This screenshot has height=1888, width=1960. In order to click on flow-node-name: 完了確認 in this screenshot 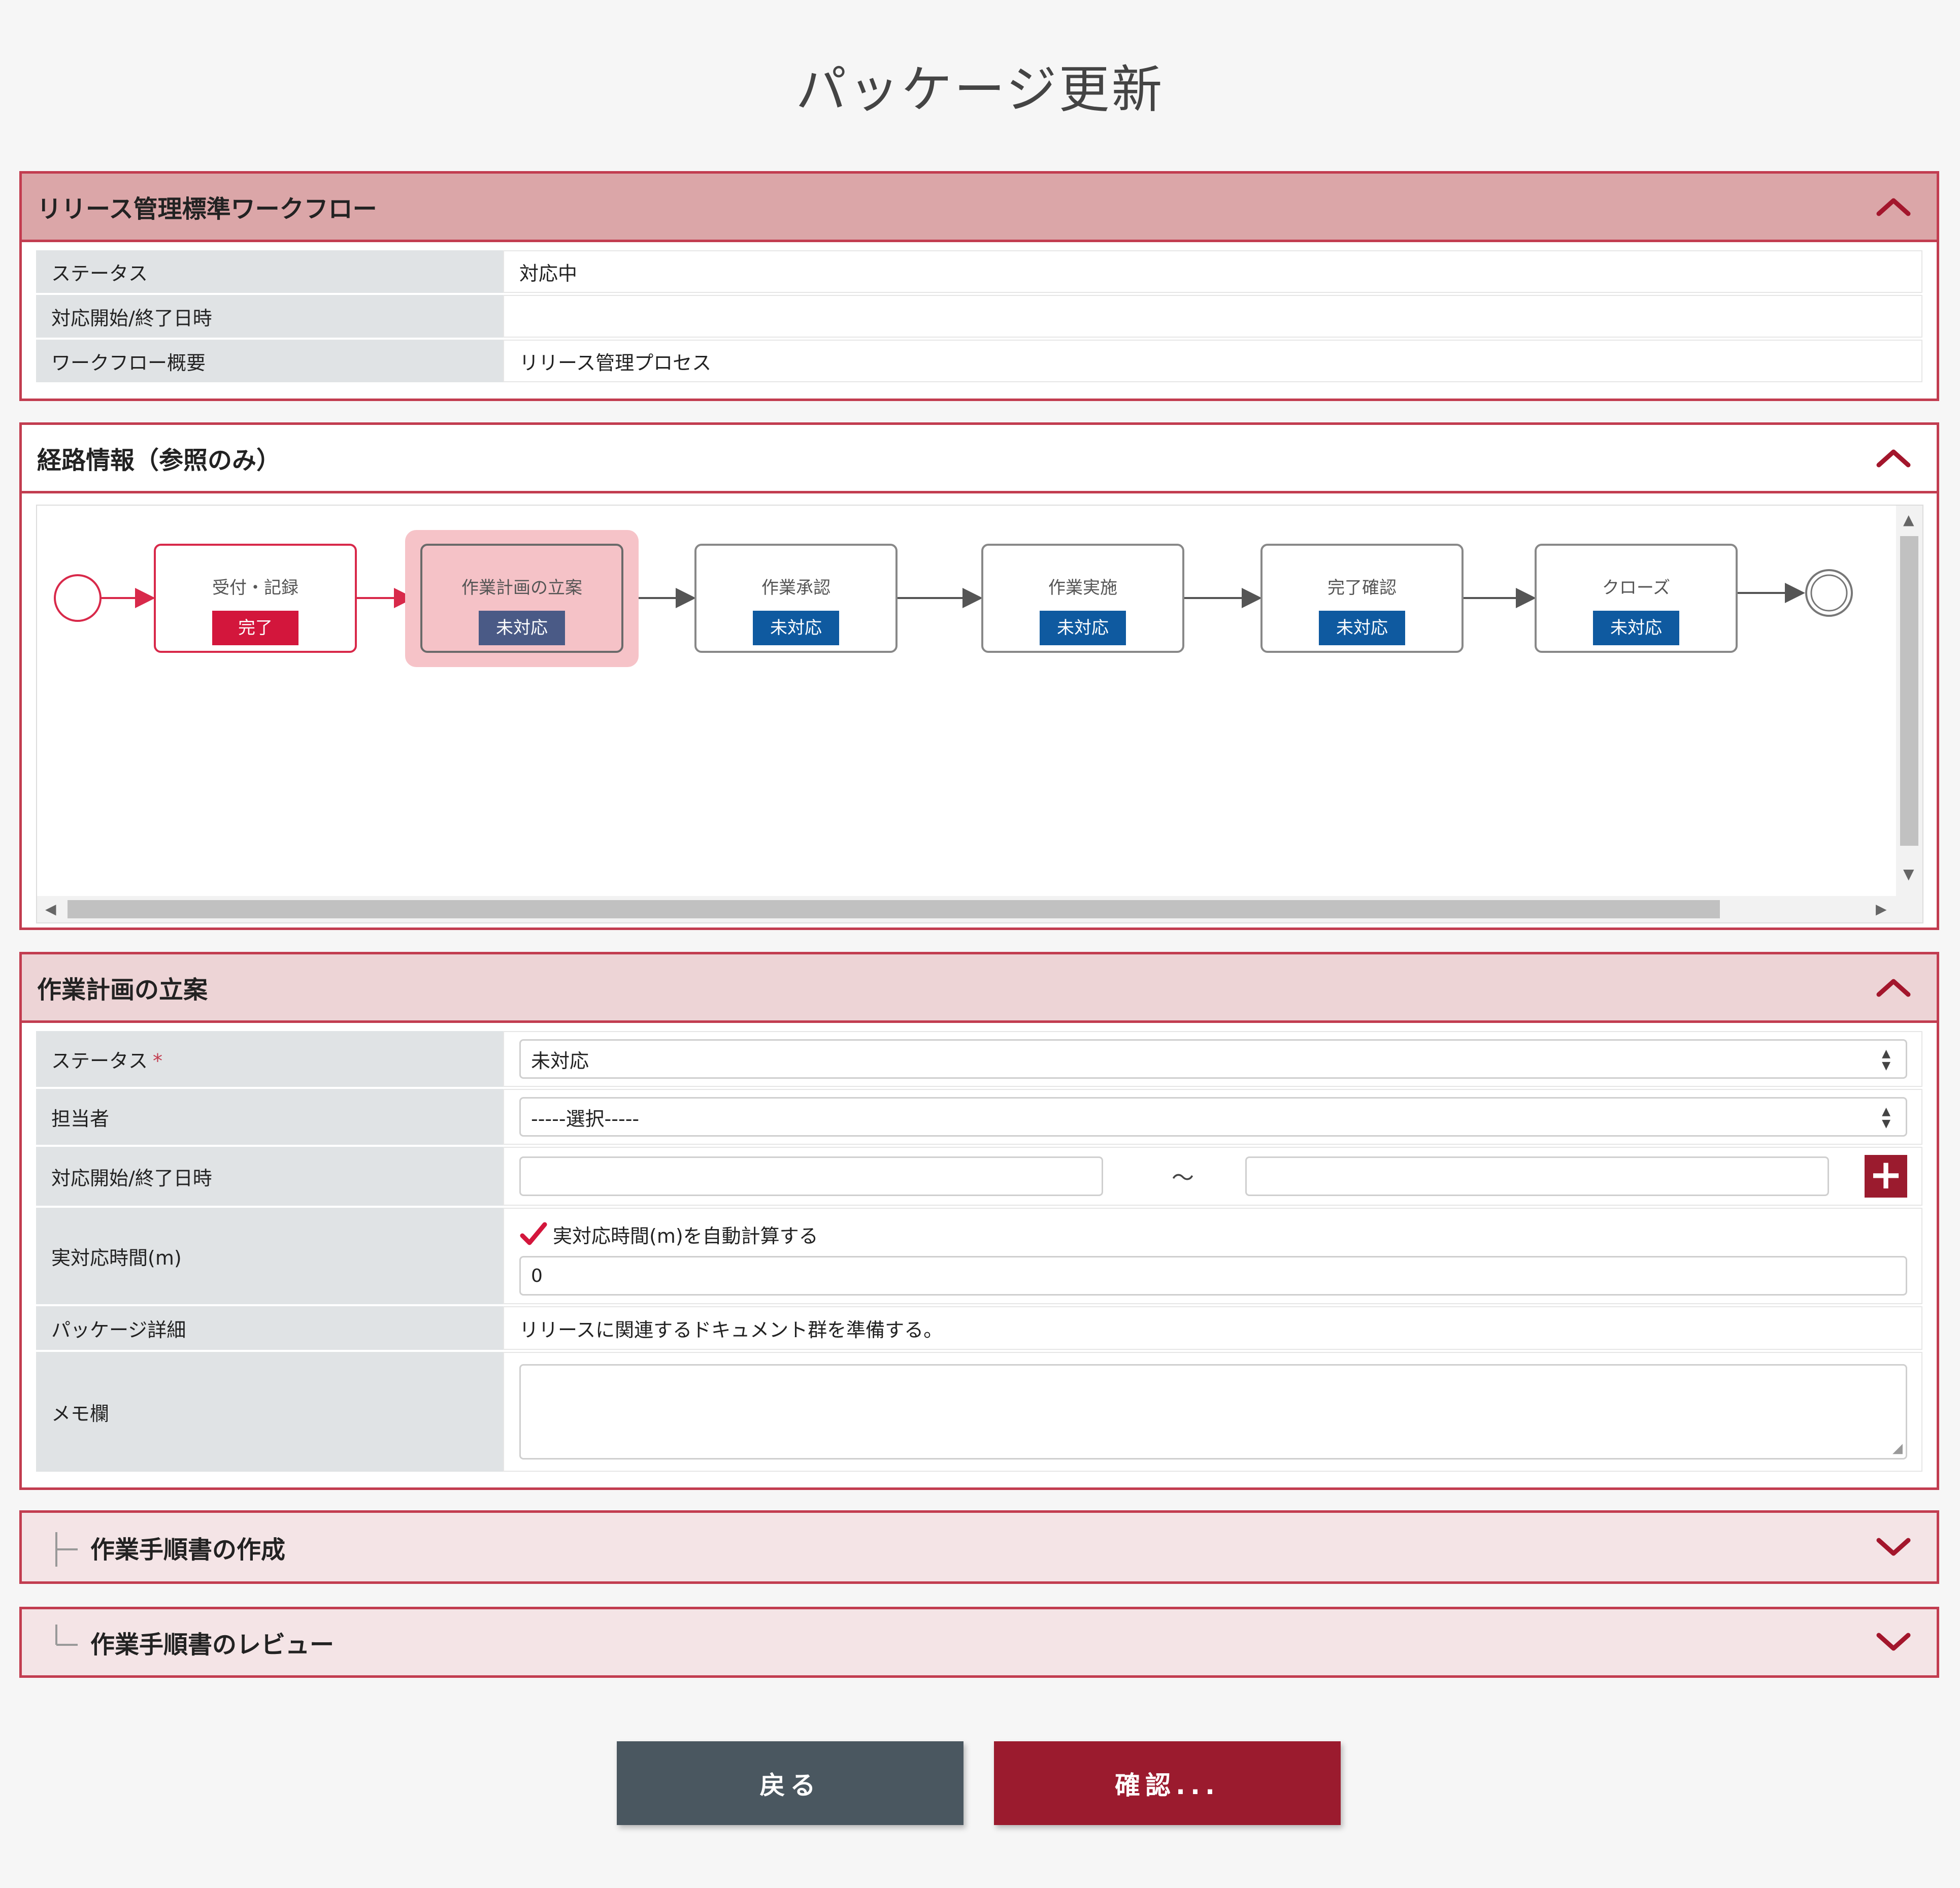, I will do `click(1362, 588)`.